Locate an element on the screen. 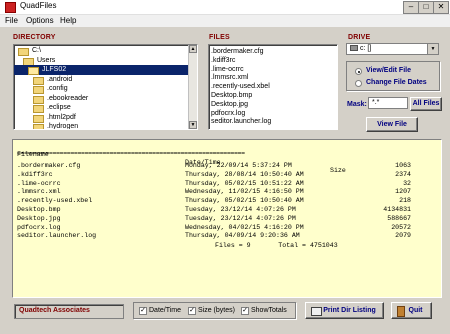 The height and width of the screenshot is (334, 450). listing-name: .lime-ocrrc is located at coordinates (39, 183).